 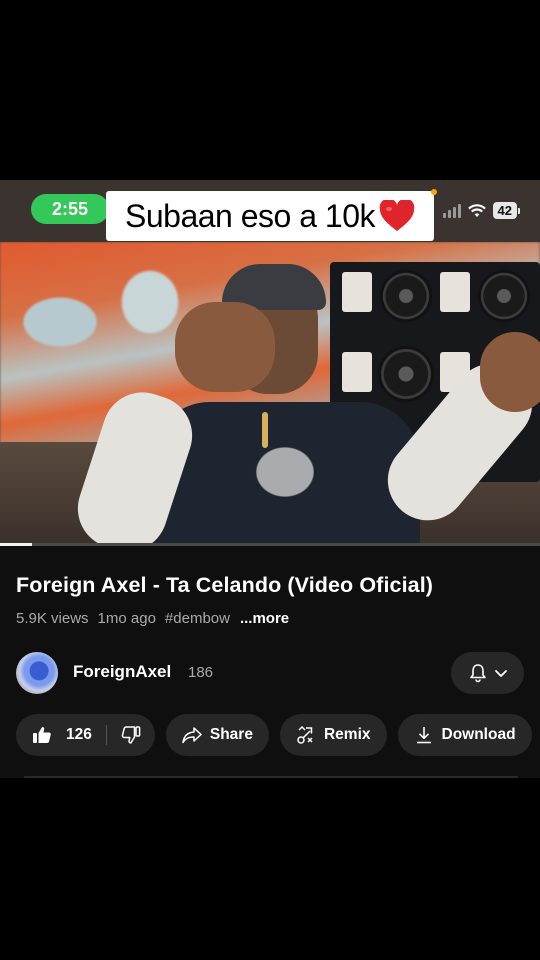 I want to click on share-icon, so click(x=192, y=735).